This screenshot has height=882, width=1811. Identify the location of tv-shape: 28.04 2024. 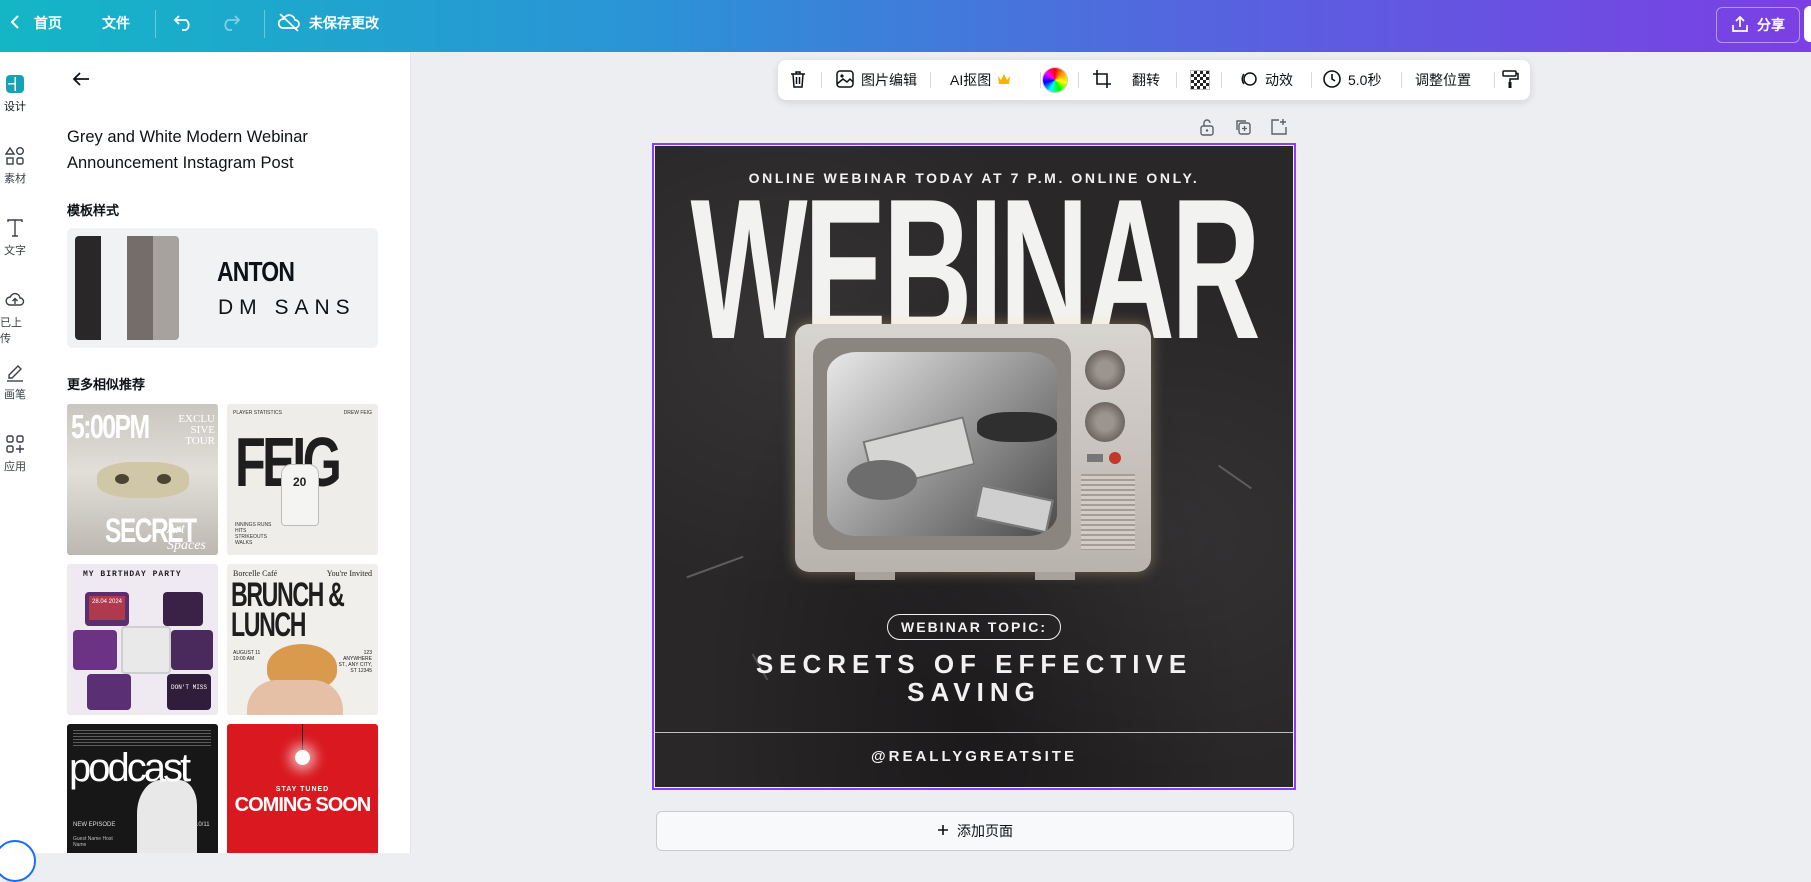
(107, 609).